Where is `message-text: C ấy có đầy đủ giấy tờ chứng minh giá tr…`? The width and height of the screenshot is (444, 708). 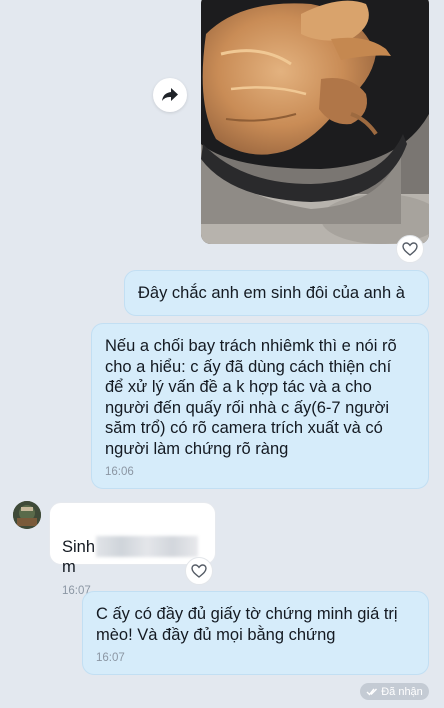
message-text: C ấy có đầy đủ giấy tờ chứng minh giá tr… is located at coordinates (247, 624).